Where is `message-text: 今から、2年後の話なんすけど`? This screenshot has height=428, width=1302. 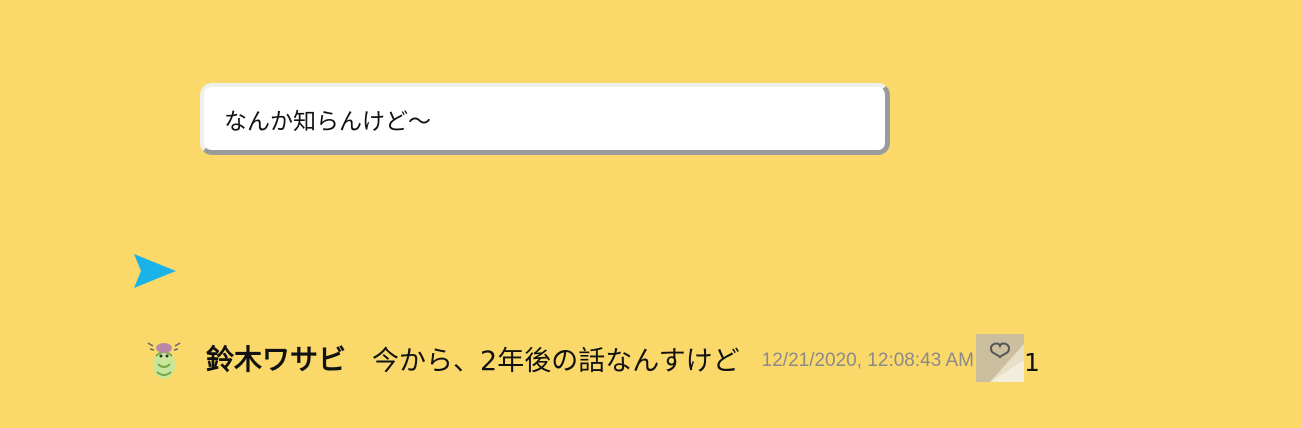
message-text: 今から、2年後の話なんすけど is located at coordinates (556, 361).